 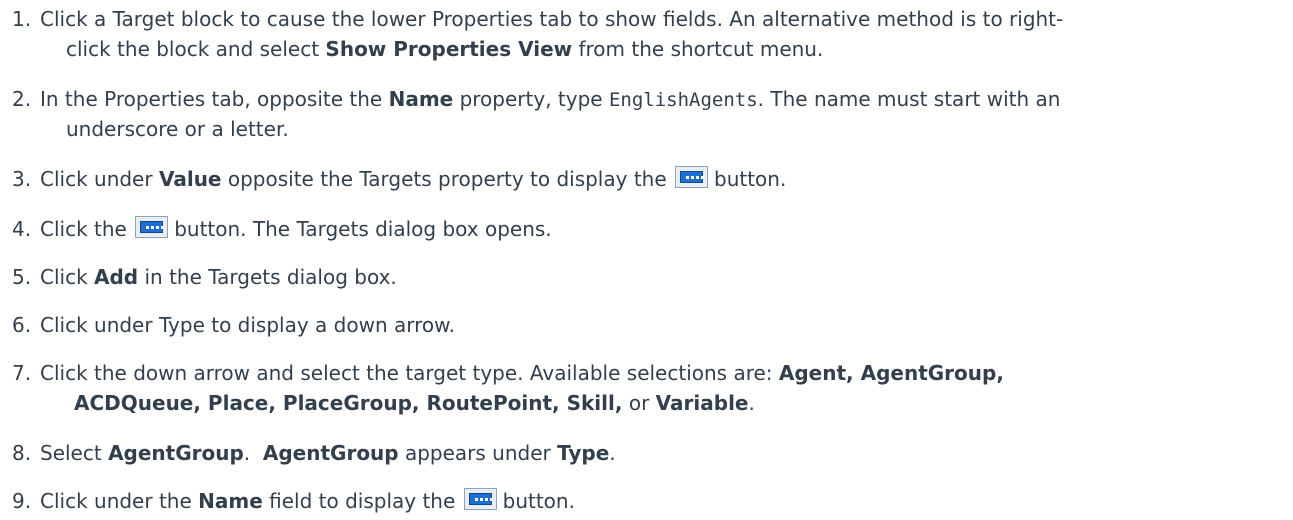 What do you see at coordinates (683, 100) in the screenshot?
I see `code-text: EnglishAgents` at bounding box center [683, 100].